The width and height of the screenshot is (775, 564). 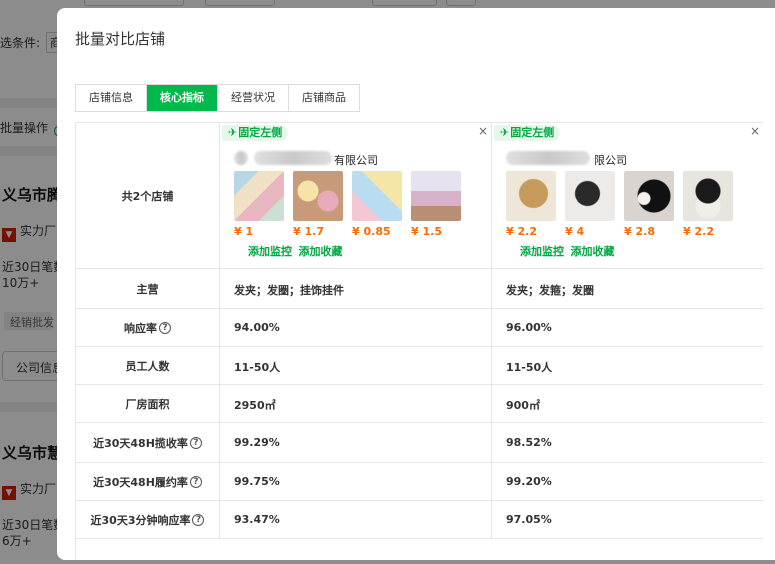 I want to click on product-price: ¥ 4, so click(x=575, y=231).